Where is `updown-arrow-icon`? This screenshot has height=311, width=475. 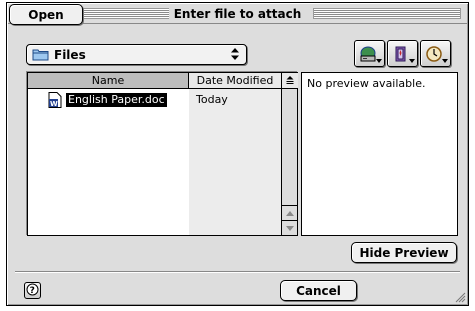
updown-arrow-icon is located at coordinates (235, 54).